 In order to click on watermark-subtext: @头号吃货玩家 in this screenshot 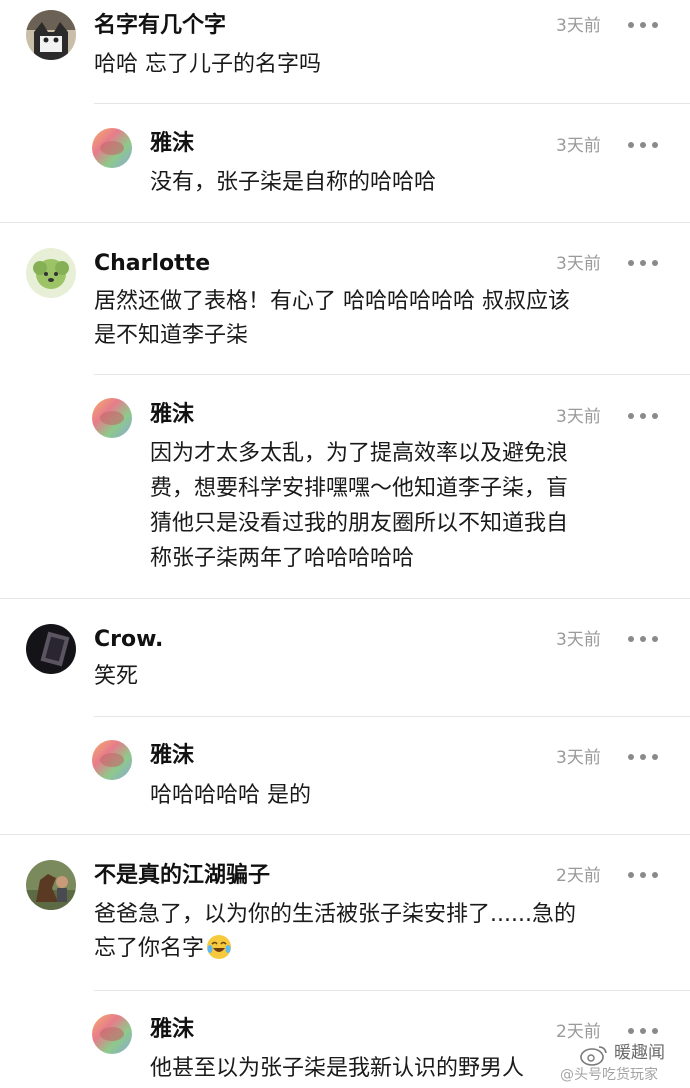, I will do `click(609, 1075)`.